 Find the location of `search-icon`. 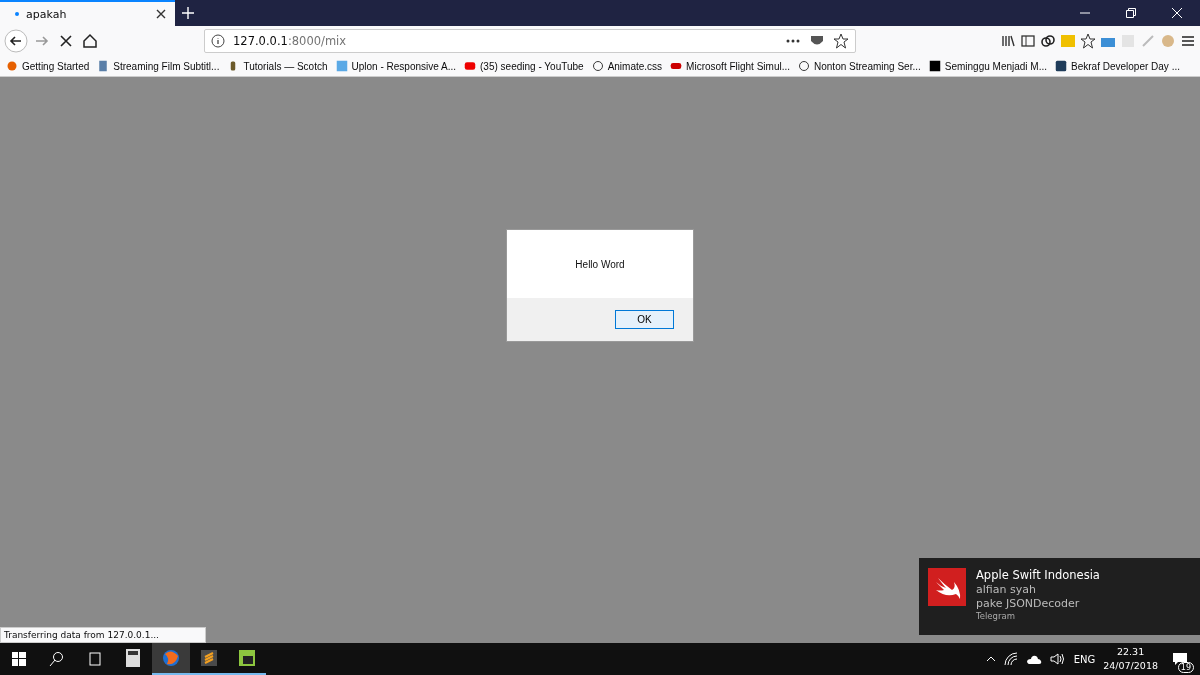

search-icon is located at coordinates (57, 659).